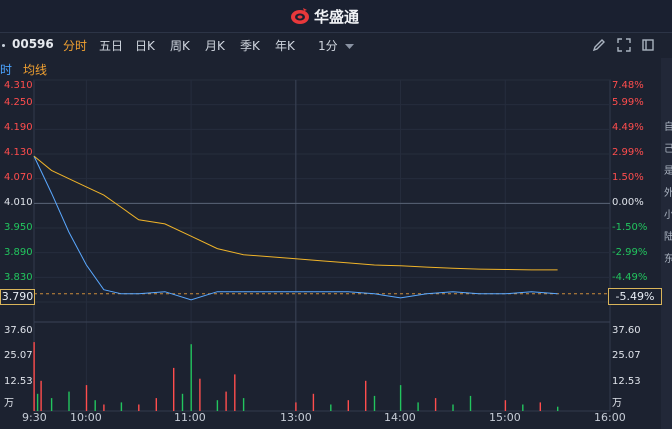 The height and width of the screenshot is (429, 672). What do you see at coordinates (18, 277) in the screenshot?
I see `price-tick-label: 3.830` at bounding box center [18, 277].